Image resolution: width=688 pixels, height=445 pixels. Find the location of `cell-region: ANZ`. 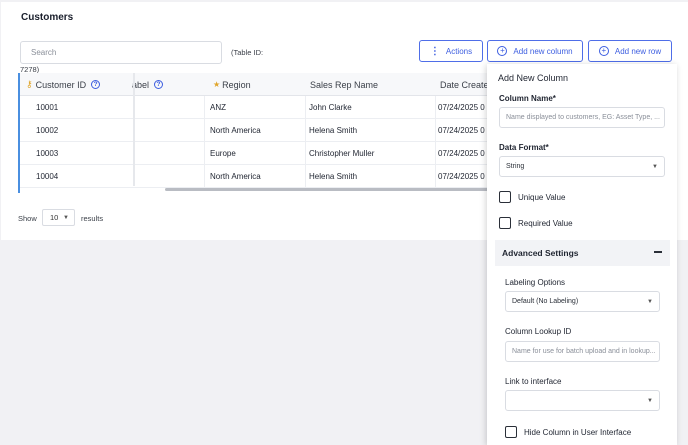

cell-region: ANZ is located at coordinates (218, 107).